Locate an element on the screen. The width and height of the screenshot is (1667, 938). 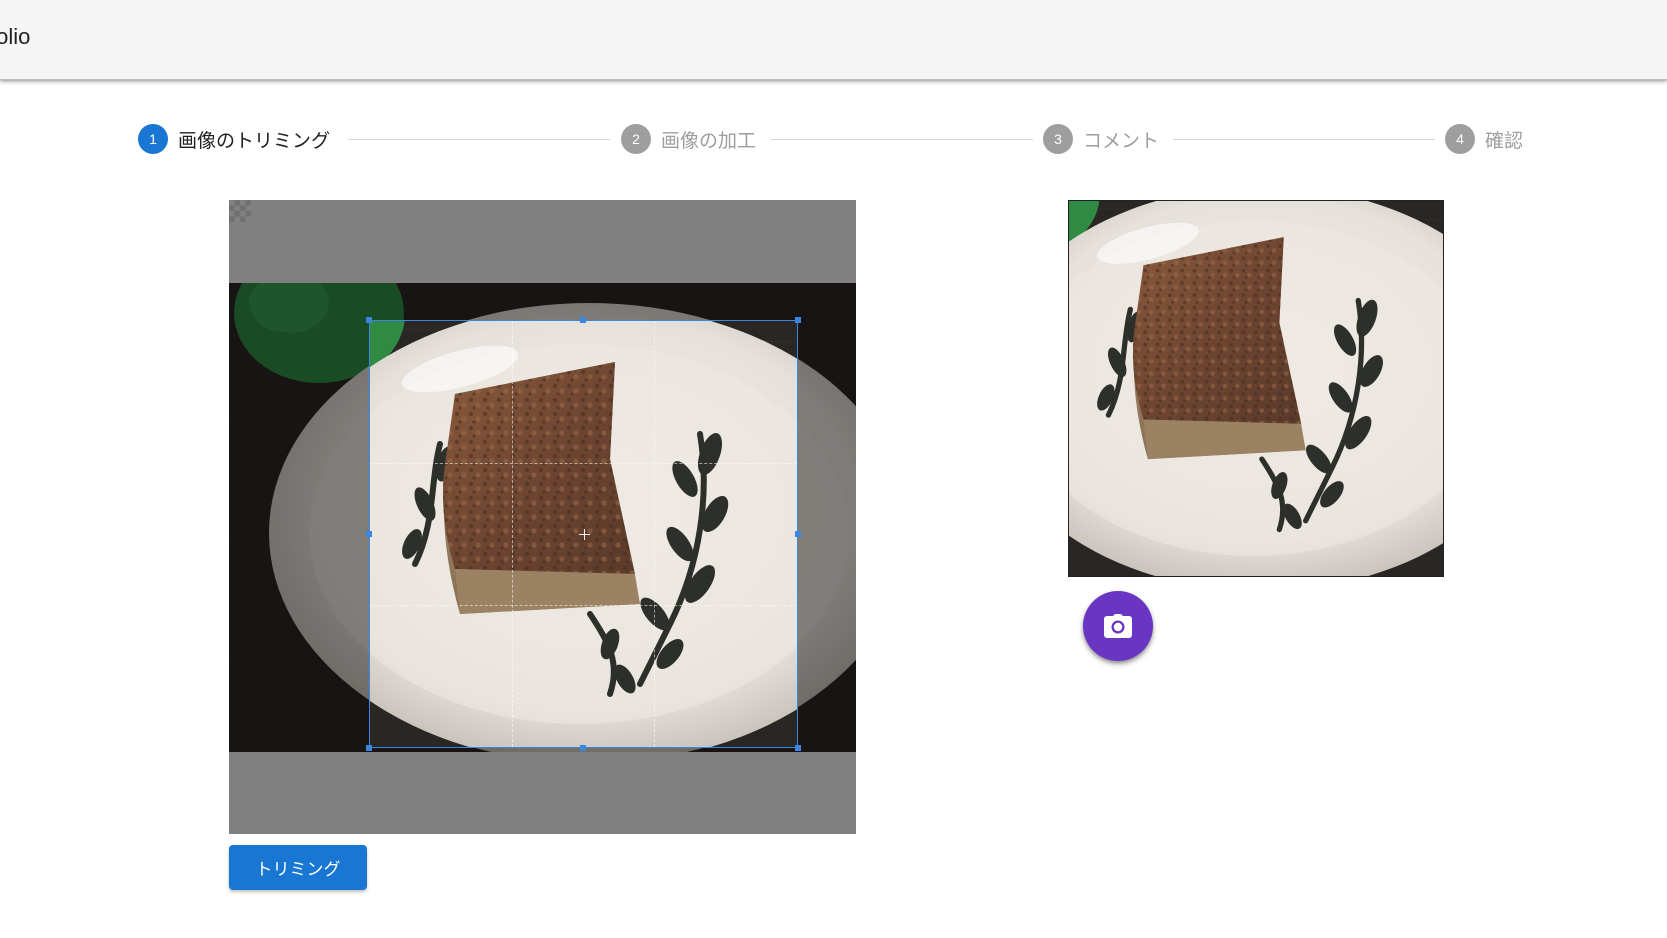
camera-icon is located at coordinates (1118, 626).